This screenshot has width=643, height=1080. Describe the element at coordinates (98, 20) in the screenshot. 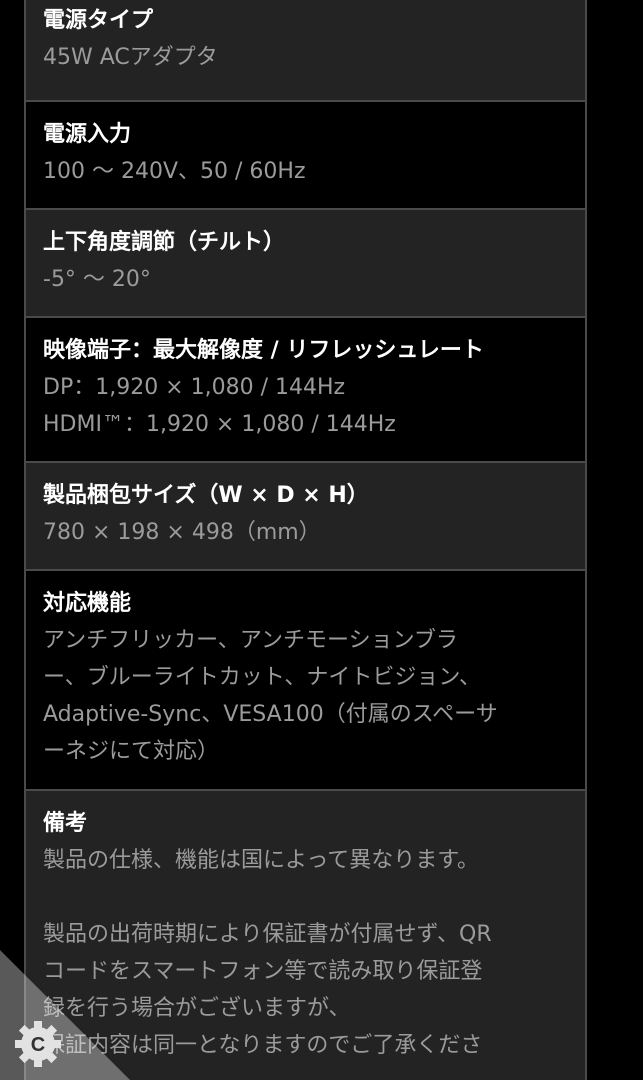

I see `spec-label: 電源タイプ` at that location.